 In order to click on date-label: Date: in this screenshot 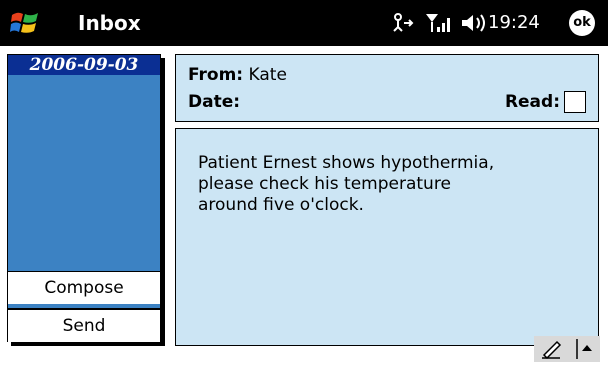, I will do `click(214, 102)`.